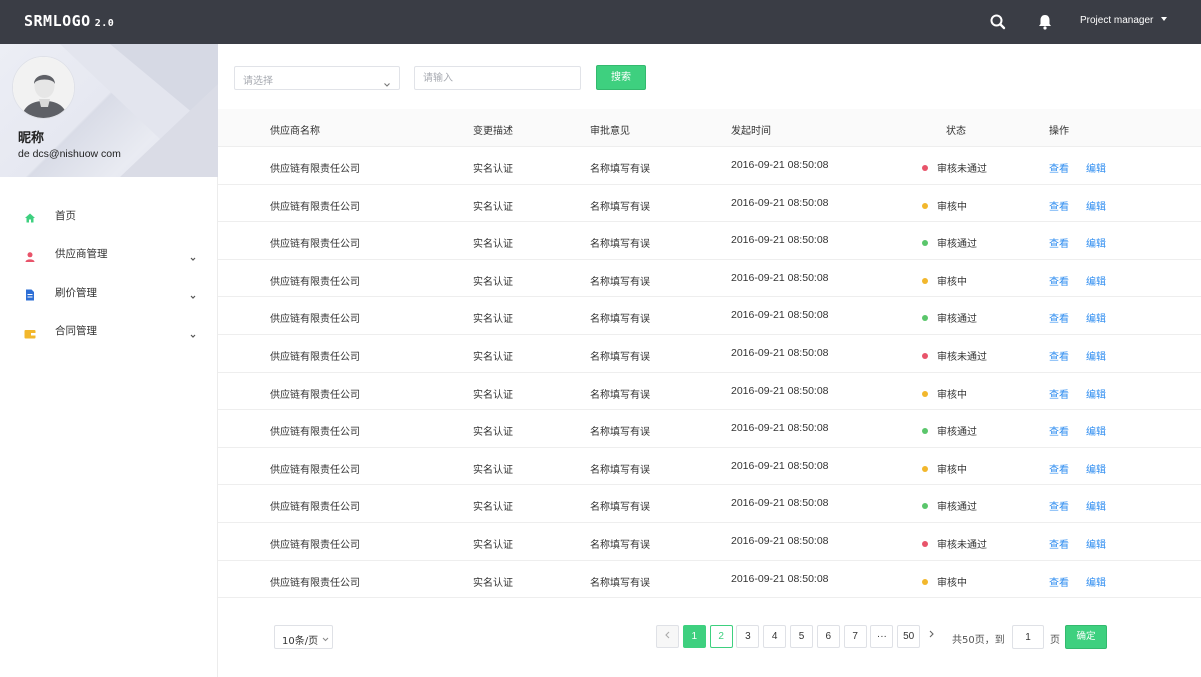 This screenshot has height=677, width=1201. What do you see at coordinates (931, 636) in the screenshot?
I see `next-page-button` at bounding box center [931, 636].